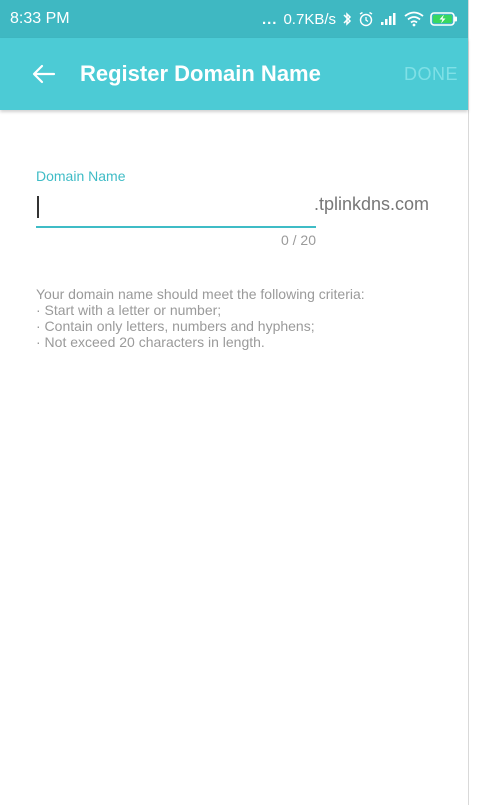 The height and width of the screenshot is (805, 477). I want to click on app-bar: Register Domain Name DONE, so click(234, 74).